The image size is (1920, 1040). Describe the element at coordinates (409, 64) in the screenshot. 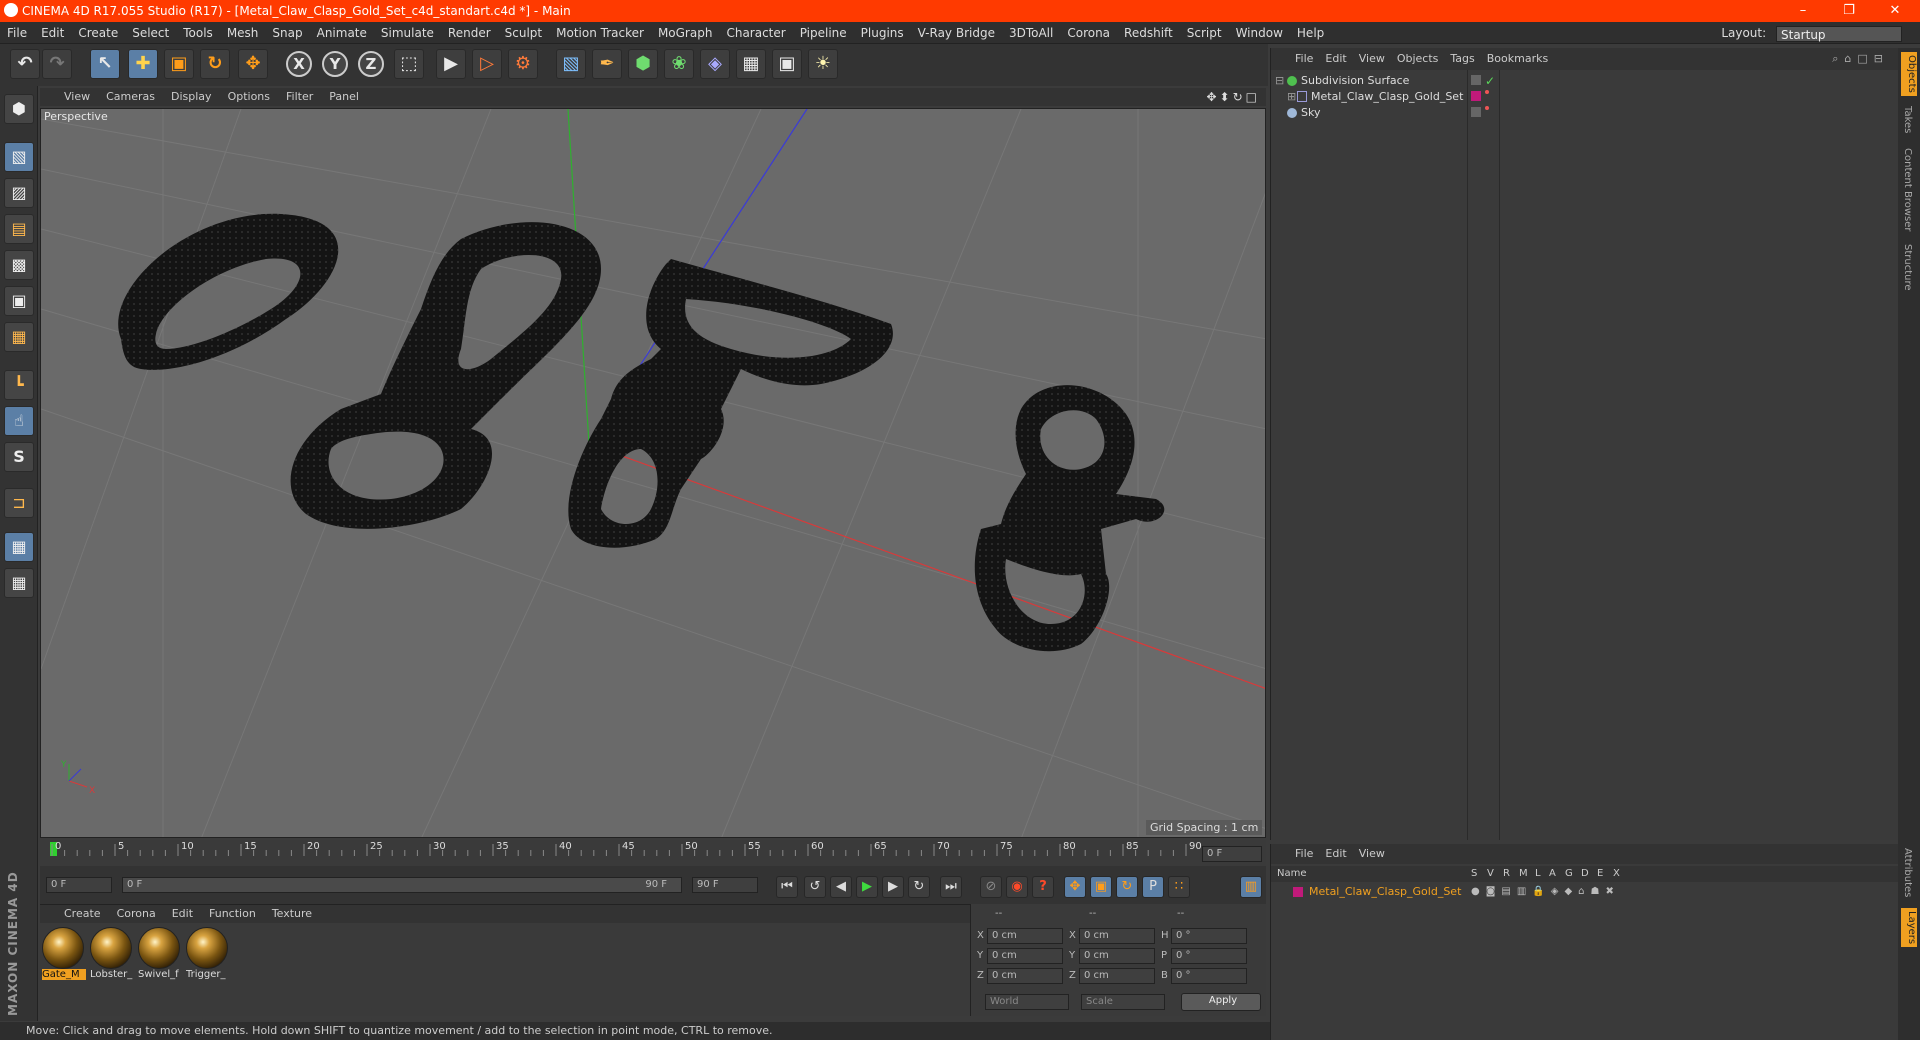

I see `coordinate-system-button: ⬚` at that location.